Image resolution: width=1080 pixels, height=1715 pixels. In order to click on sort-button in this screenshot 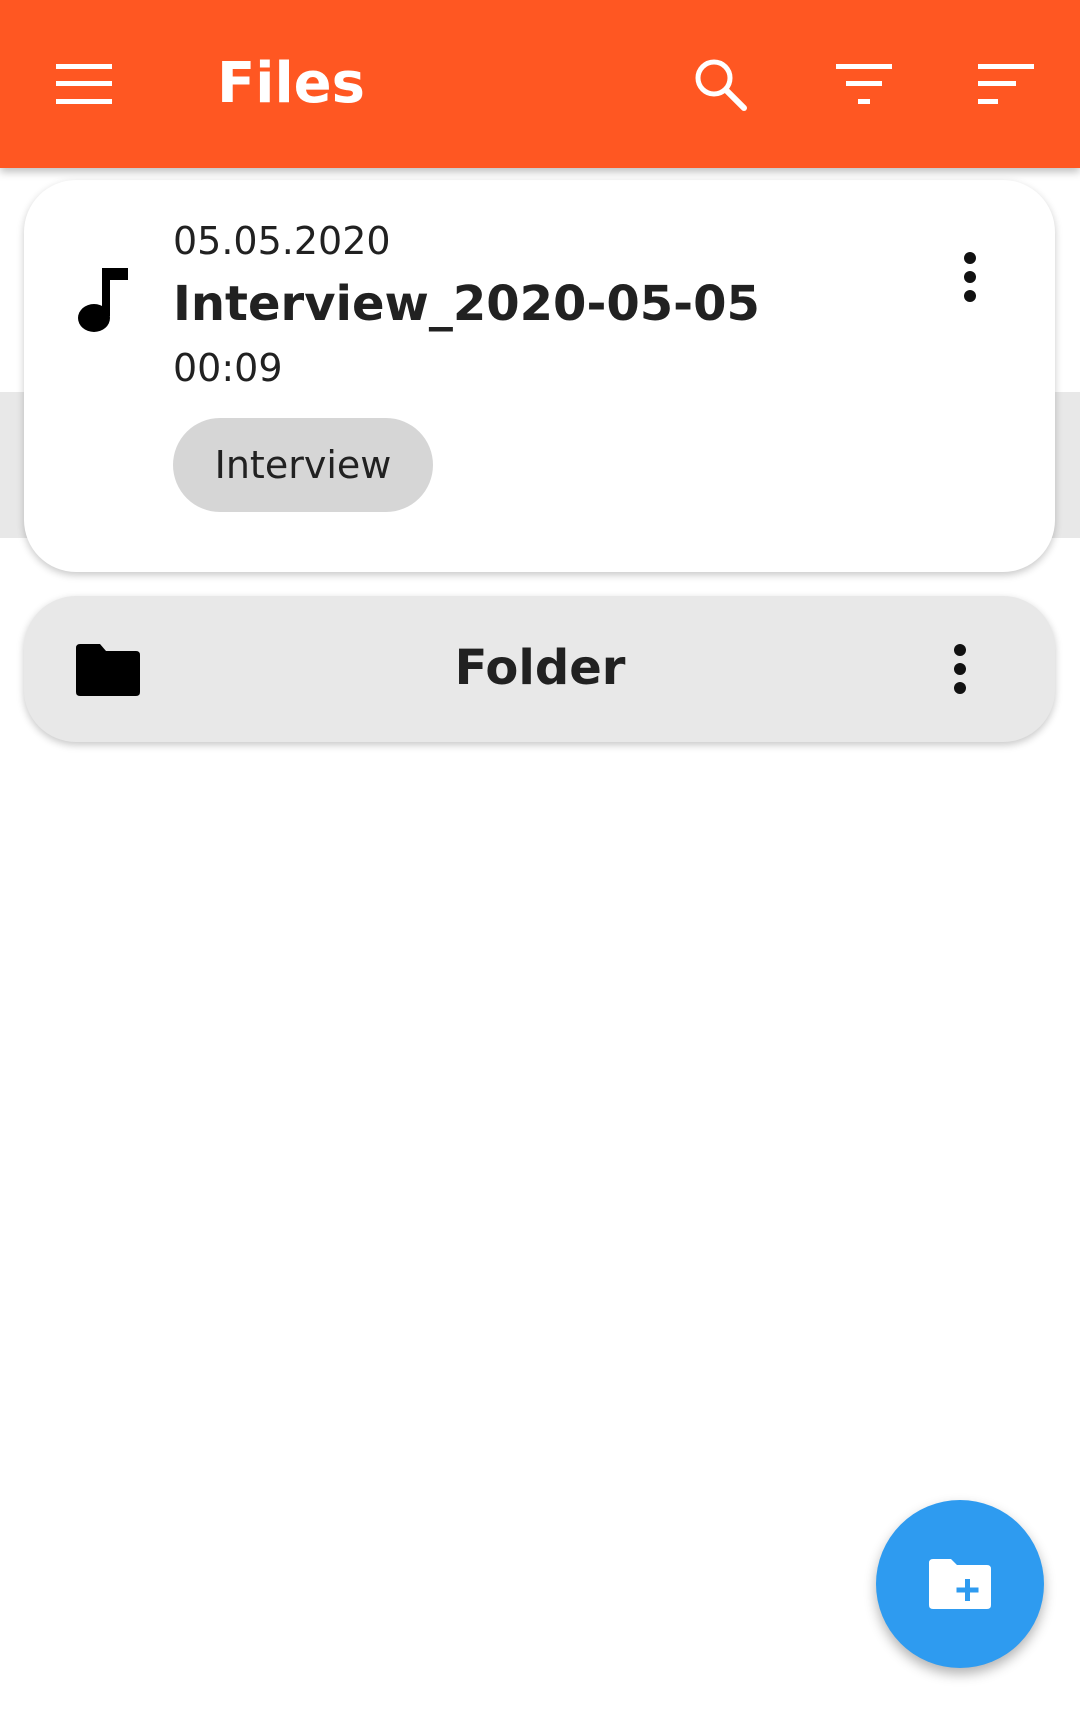, I will do `click(1006, 84)`.